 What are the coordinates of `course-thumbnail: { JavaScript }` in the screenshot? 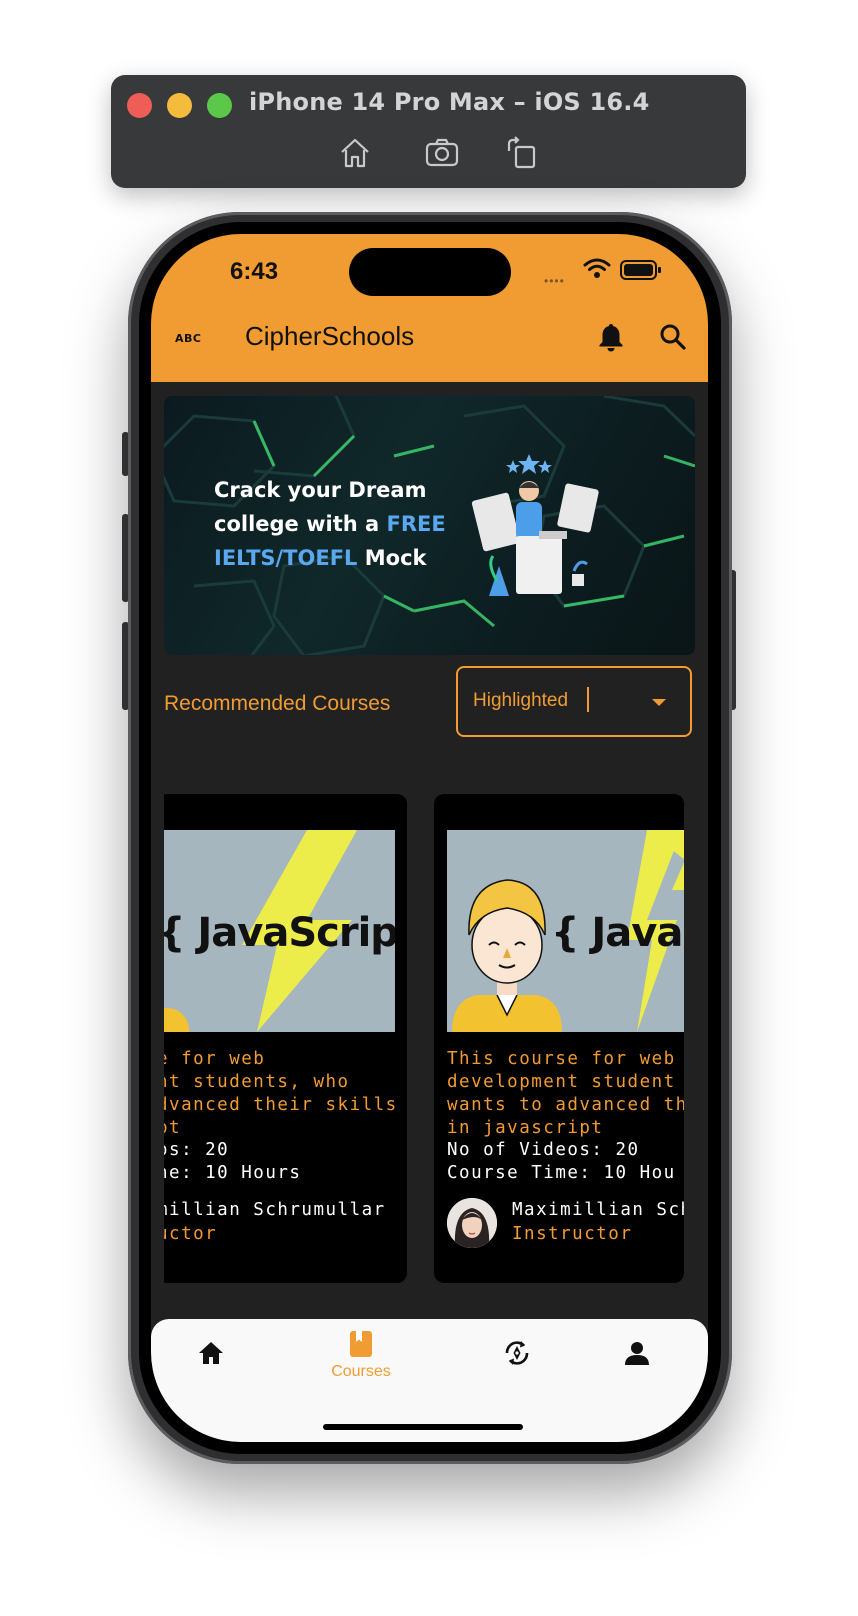 It's located at (279, 931).